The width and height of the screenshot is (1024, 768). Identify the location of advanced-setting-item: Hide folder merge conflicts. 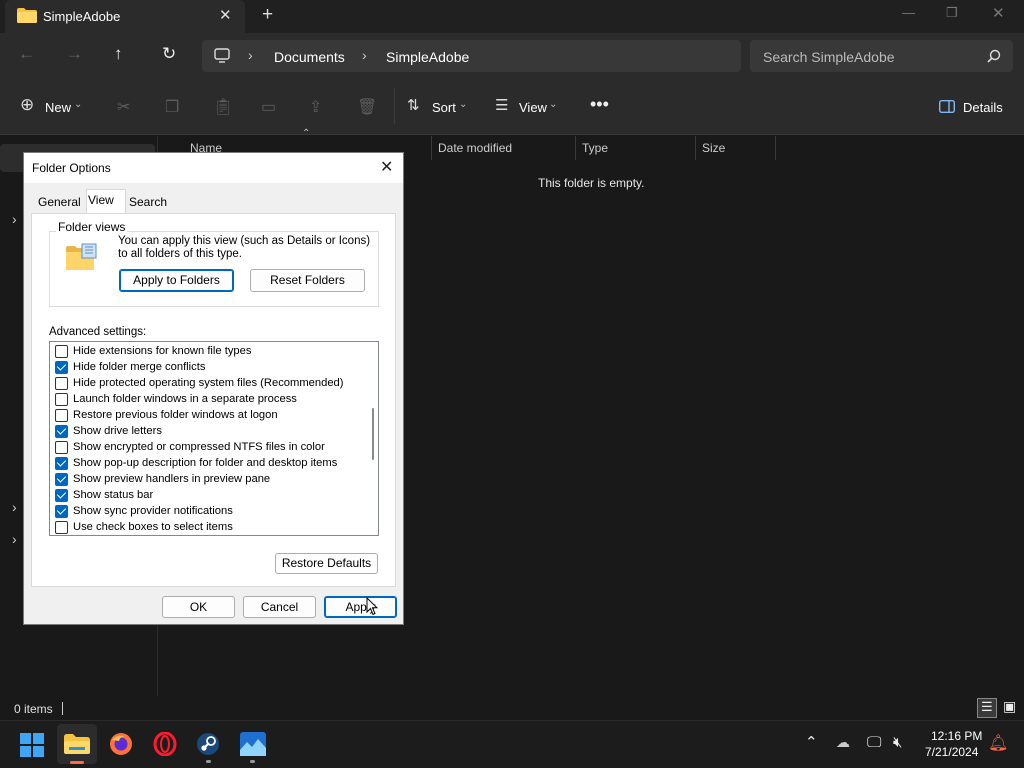
(130, 367).